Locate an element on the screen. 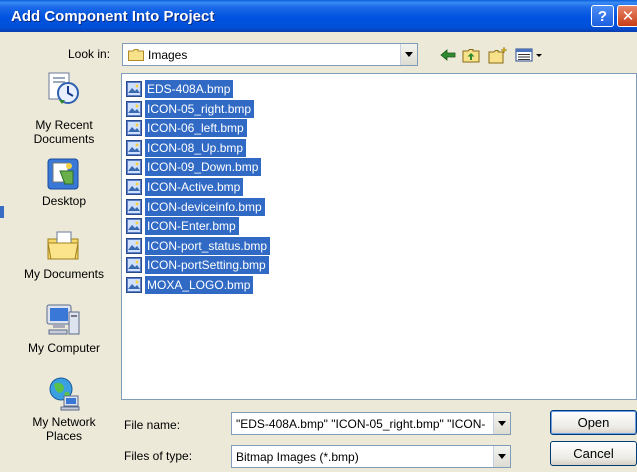  file-name: ICON-Enter.bmp is located at coordinates (192, 226).